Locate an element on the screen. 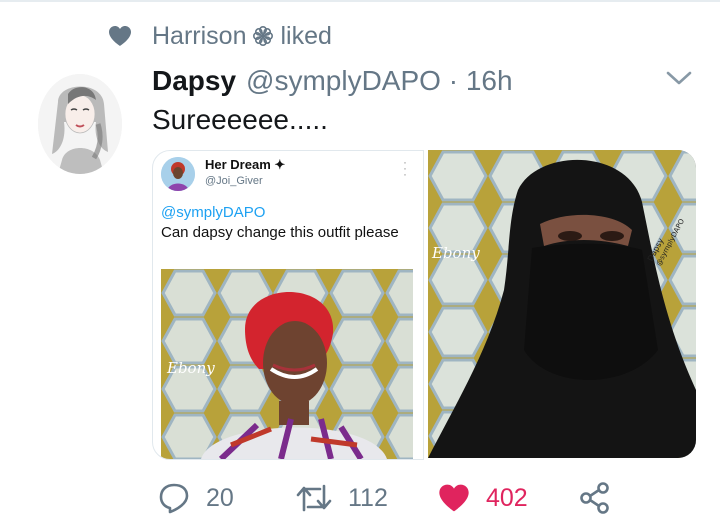  tweet-header: Dapsy @symplyDAPO · 16h is located at coordinates (332, 81).